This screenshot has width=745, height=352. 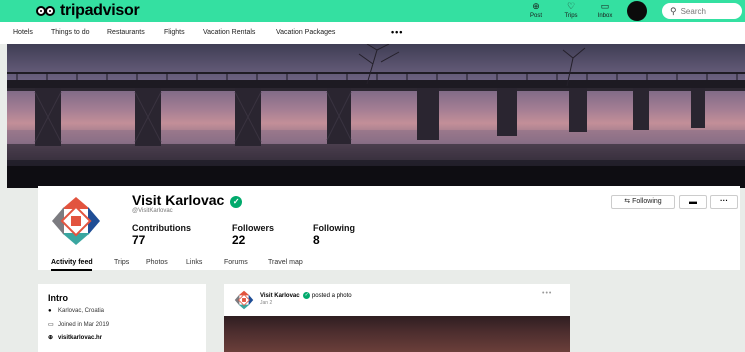 I want to click on more-options-button: ···, so click(x=724, y=202).